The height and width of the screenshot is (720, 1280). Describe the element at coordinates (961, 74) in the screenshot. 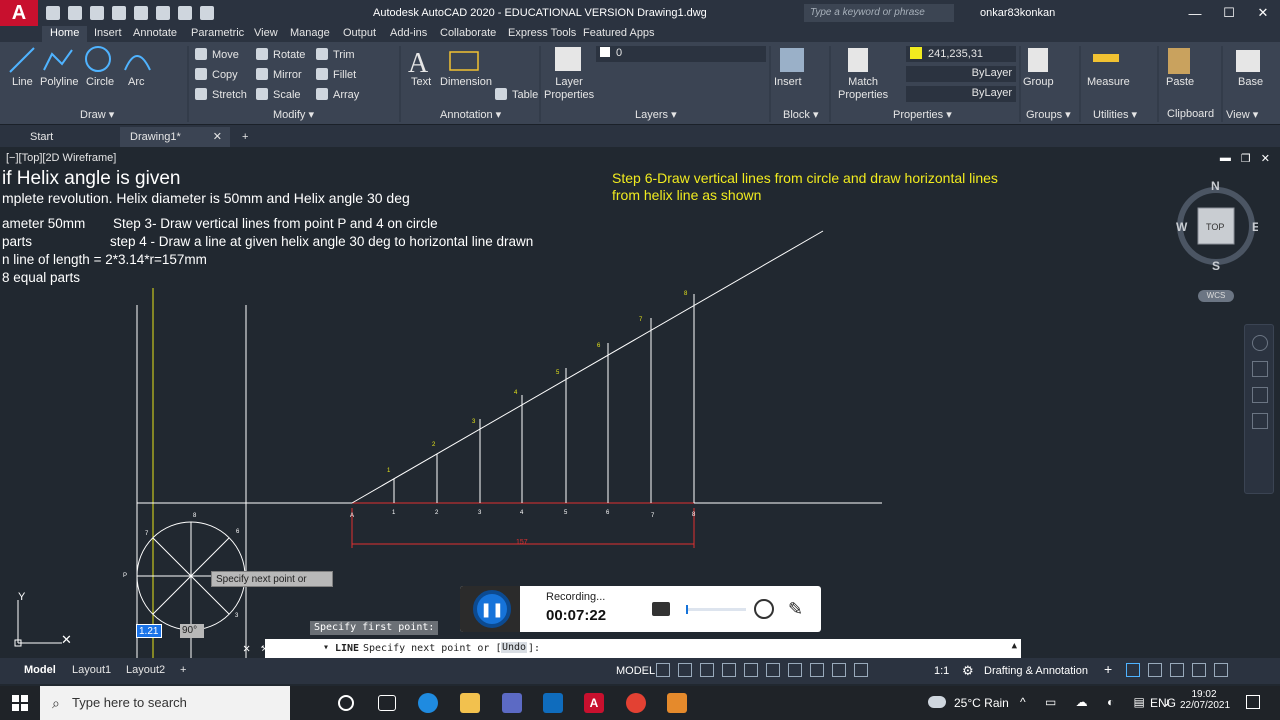

I see `linetype-dropdown: ByLayer` at that location.